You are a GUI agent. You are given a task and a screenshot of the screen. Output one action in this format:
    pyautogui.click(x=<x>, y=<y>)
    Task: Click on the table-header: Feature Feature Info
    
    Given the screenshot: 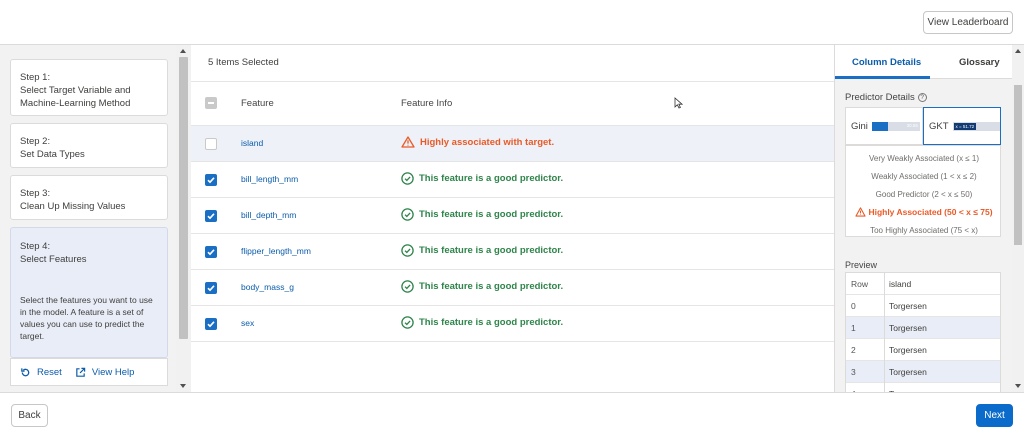 What is the action you would take?
    pyautogui.click(x=512, y=103)
    